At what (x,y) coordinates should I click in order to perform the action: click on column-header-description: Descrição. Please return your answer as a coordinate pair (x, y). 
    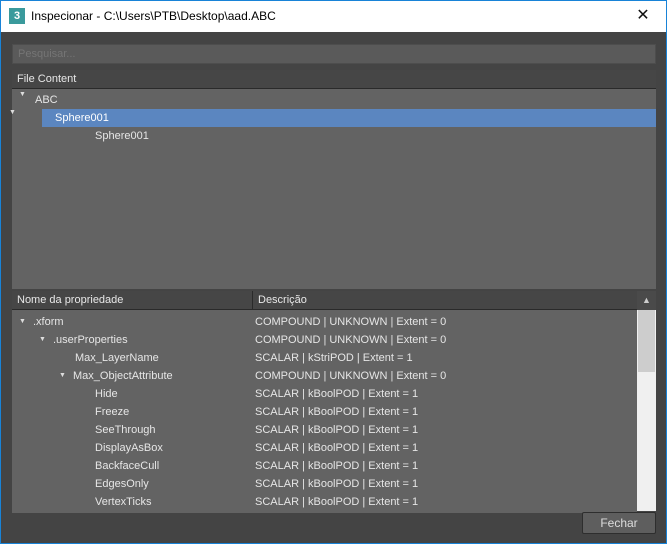
    Looking at the image, I should click on (445, 300).